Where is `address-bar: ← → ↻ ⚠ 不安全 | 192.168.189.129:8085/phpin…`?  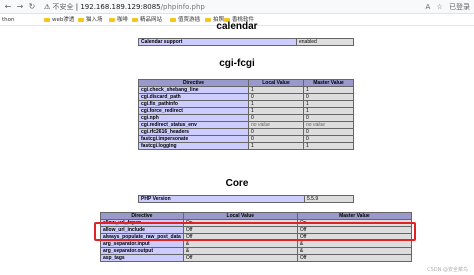
address-bar: ← → ↻ ⚠ 不安全 | 192.168.189.129:8085/phpin… is located at coordinates (237, 7).